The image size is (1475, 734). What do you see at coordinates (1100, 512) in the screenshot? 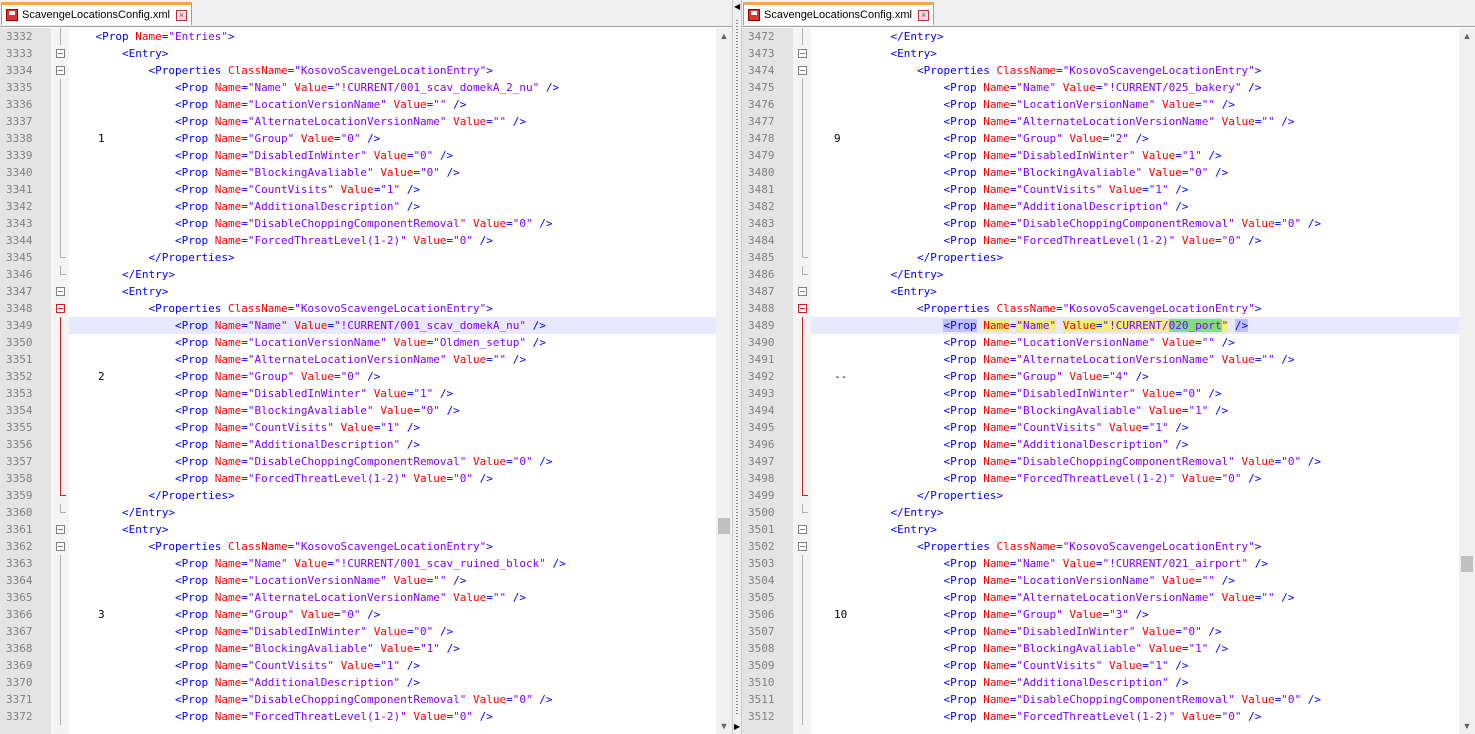
I see `code-line: 3500 </Entry>` at bounding box center [1100, 512].